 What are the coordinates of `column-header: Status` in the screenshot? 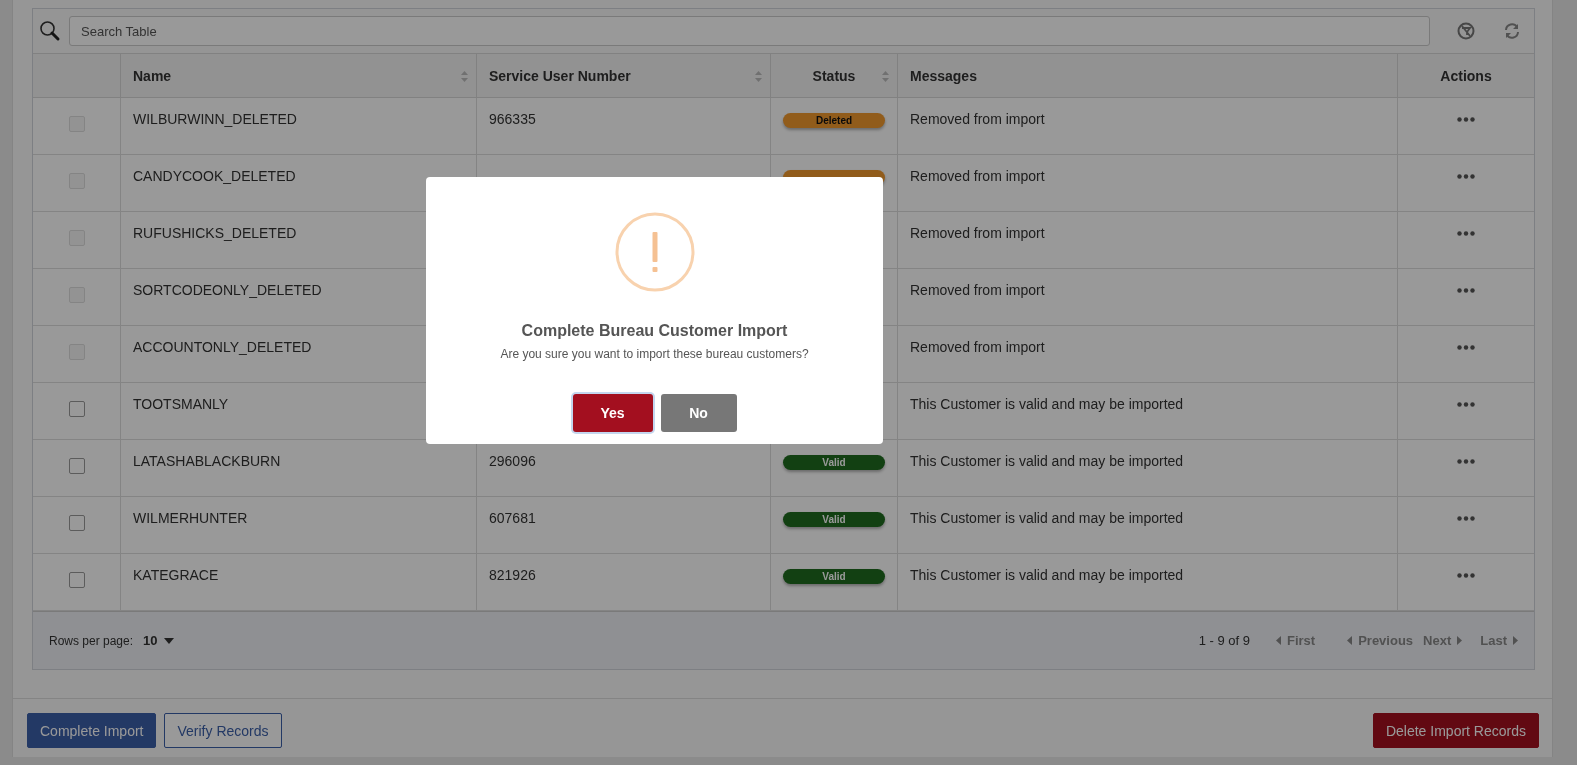 It's located at (833, 75).